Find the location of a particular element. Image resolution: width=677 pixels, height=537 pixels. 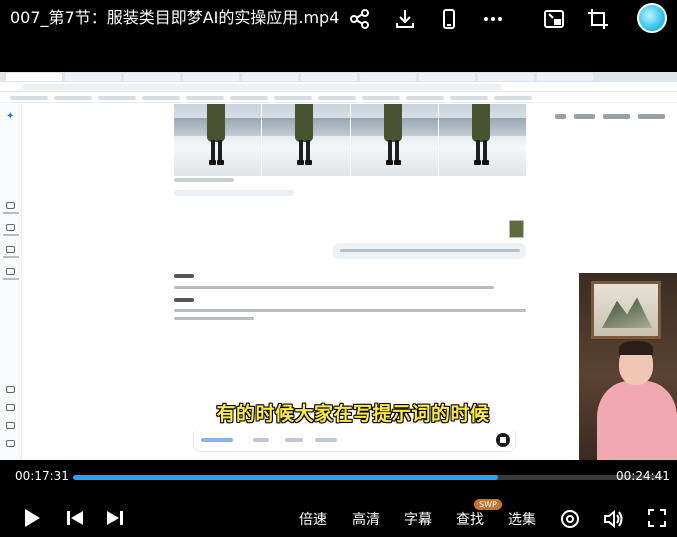

subtitles-button: 字幕 is located at coordinates (418, 519).